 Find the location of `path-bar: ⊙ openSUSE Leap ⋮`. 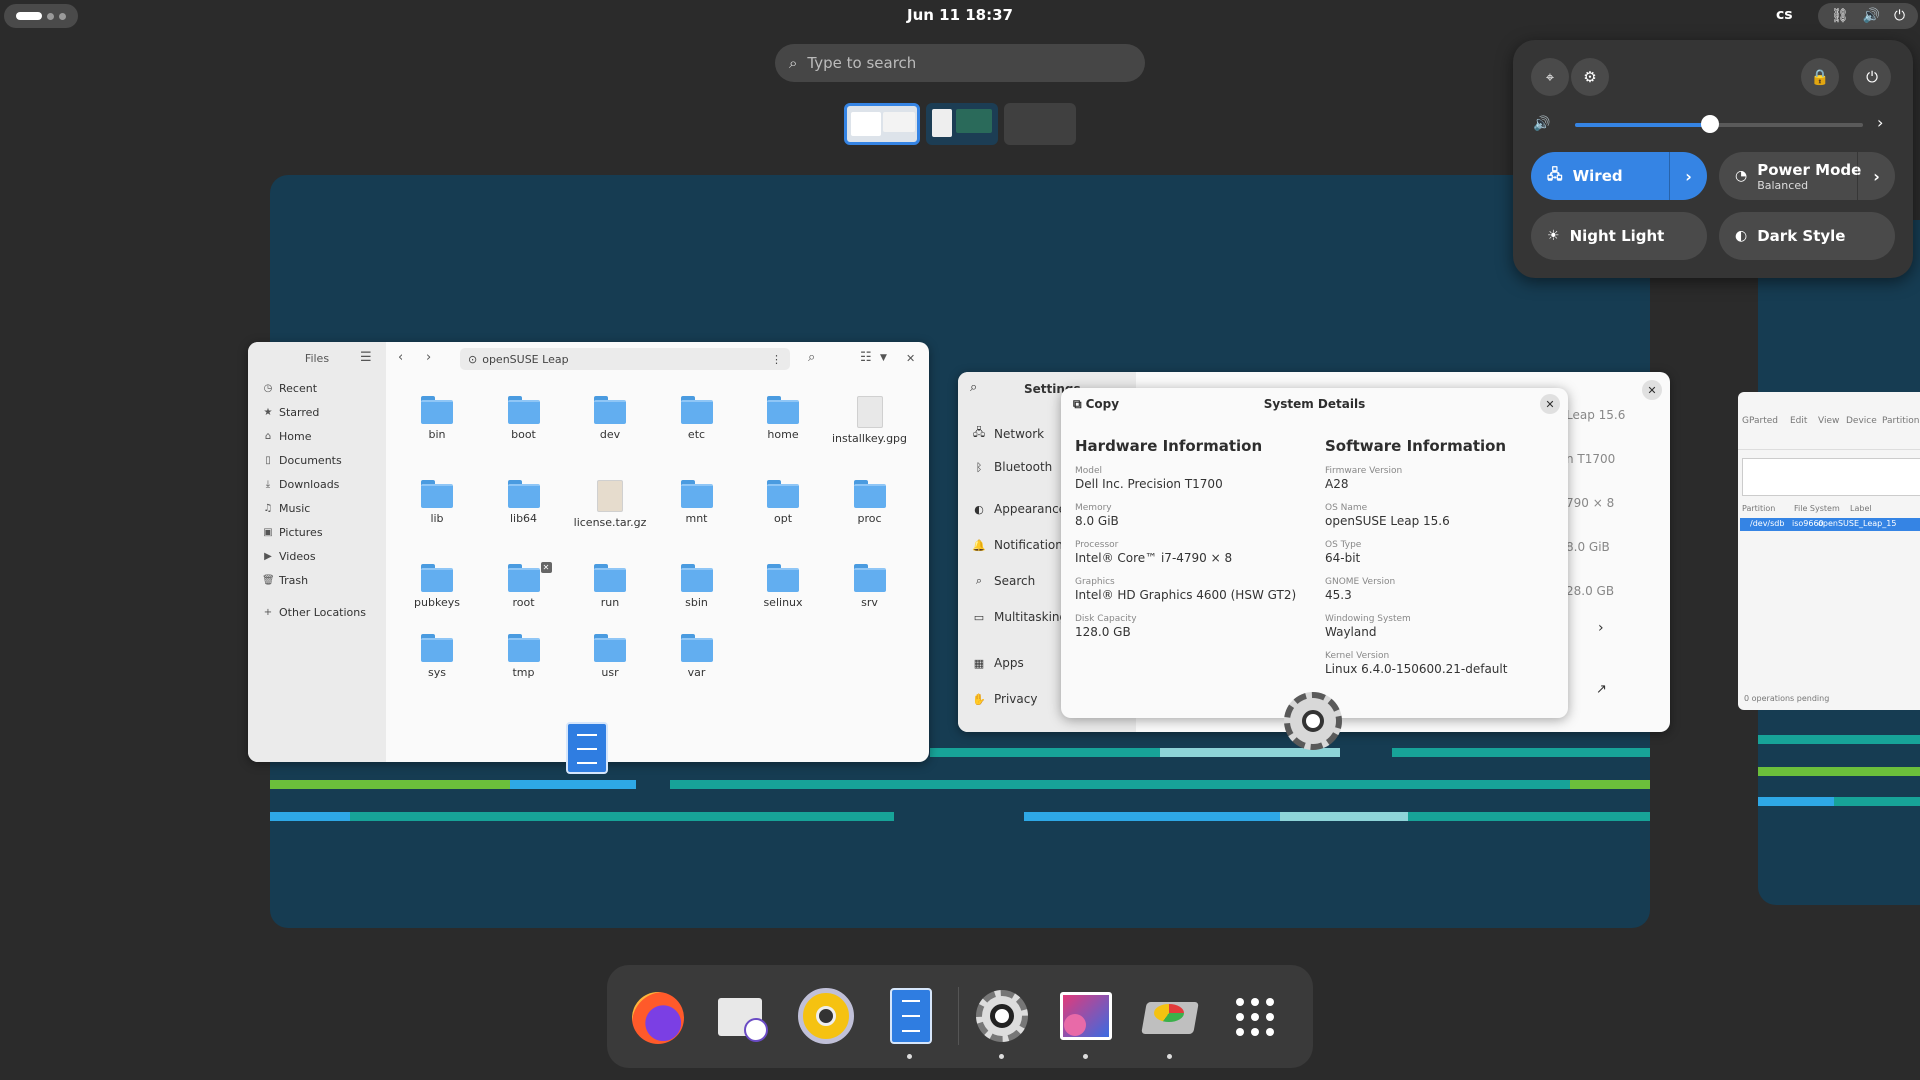

path-bar: ⊙ openSUSE Leap ⋮ is located at coordinates (625, 359).